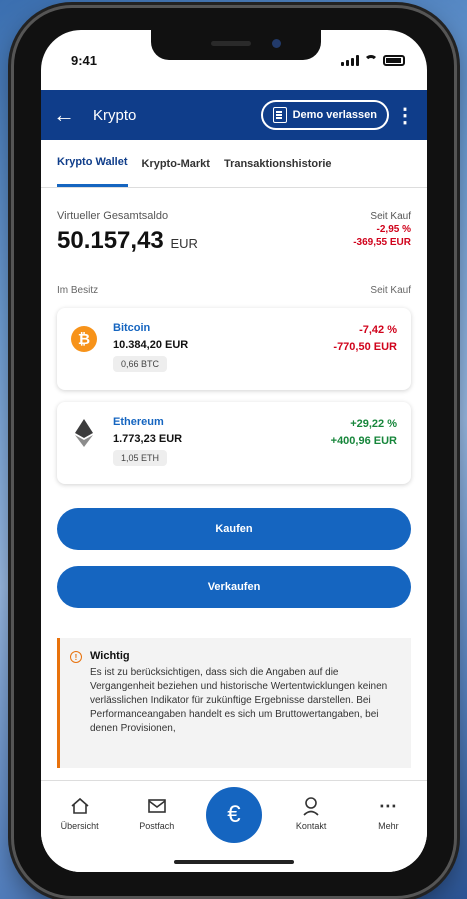 This screenshot has width=467, height=899. Describe the element at coordinates (110, 240) in the screenshot. I see `balance-amount: 50.157,43` at that location.